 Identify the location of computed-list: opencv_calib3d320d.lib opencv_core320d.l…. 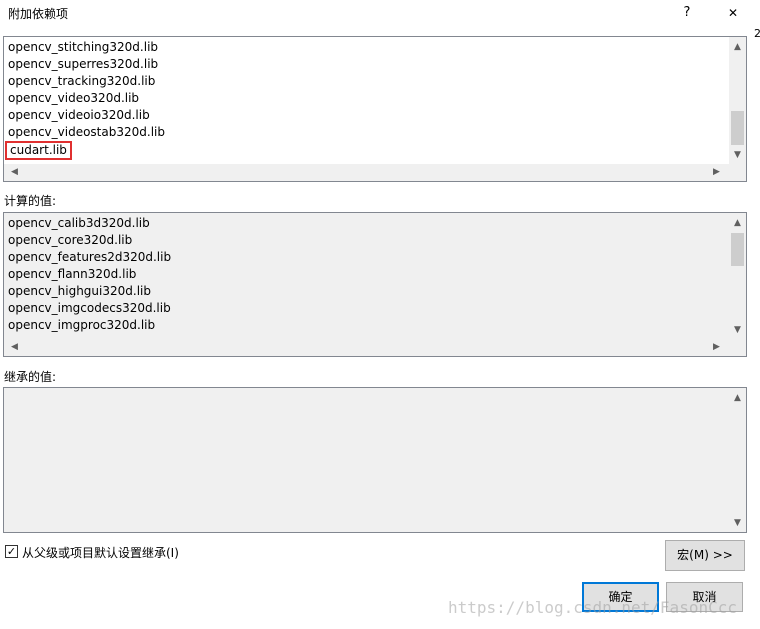
(89, 274).